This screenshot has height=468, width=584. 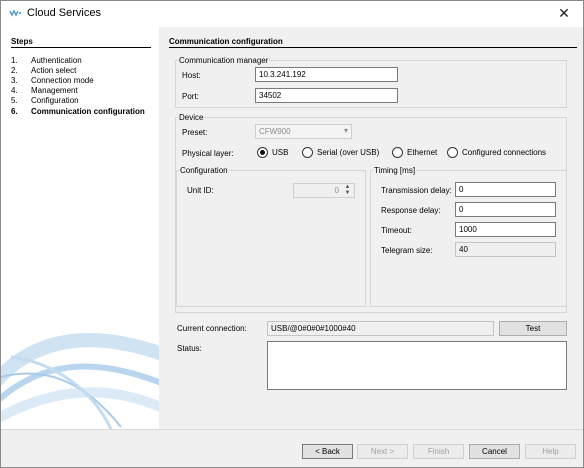 What do you see at coordinates (533, 328) in the screenshot?
I see `test-button: Test` at bounding box center [533, 328].